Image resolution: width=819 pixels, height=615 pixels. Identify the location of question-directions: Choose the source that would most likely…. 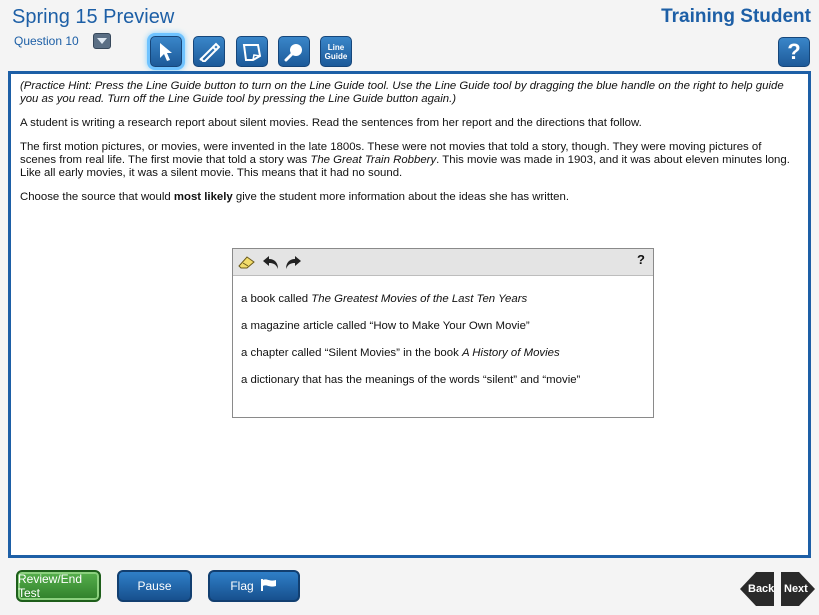
(294, 197).